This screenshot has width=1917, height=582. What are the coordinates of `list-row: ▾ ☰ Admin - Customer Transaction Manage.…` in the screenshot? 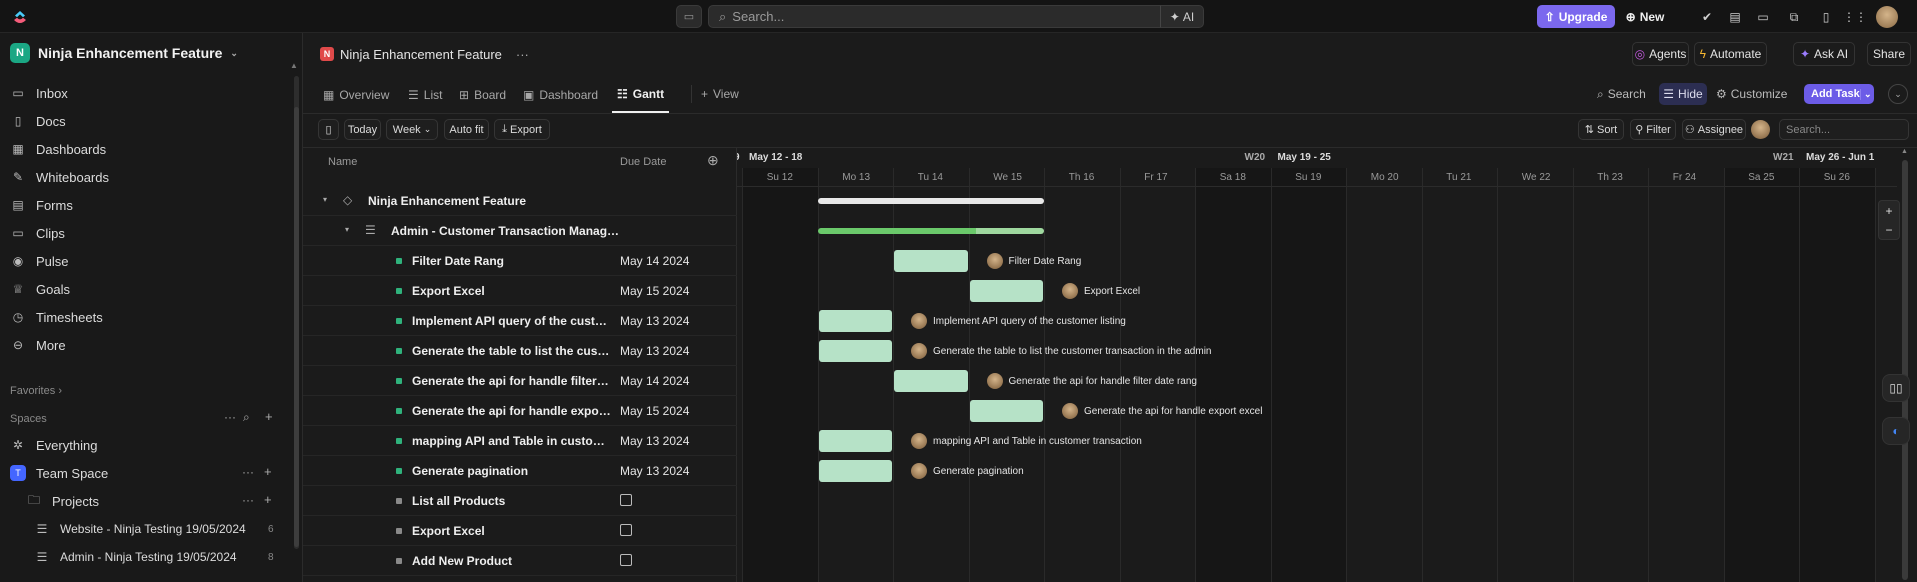 It's located at (520, 231).